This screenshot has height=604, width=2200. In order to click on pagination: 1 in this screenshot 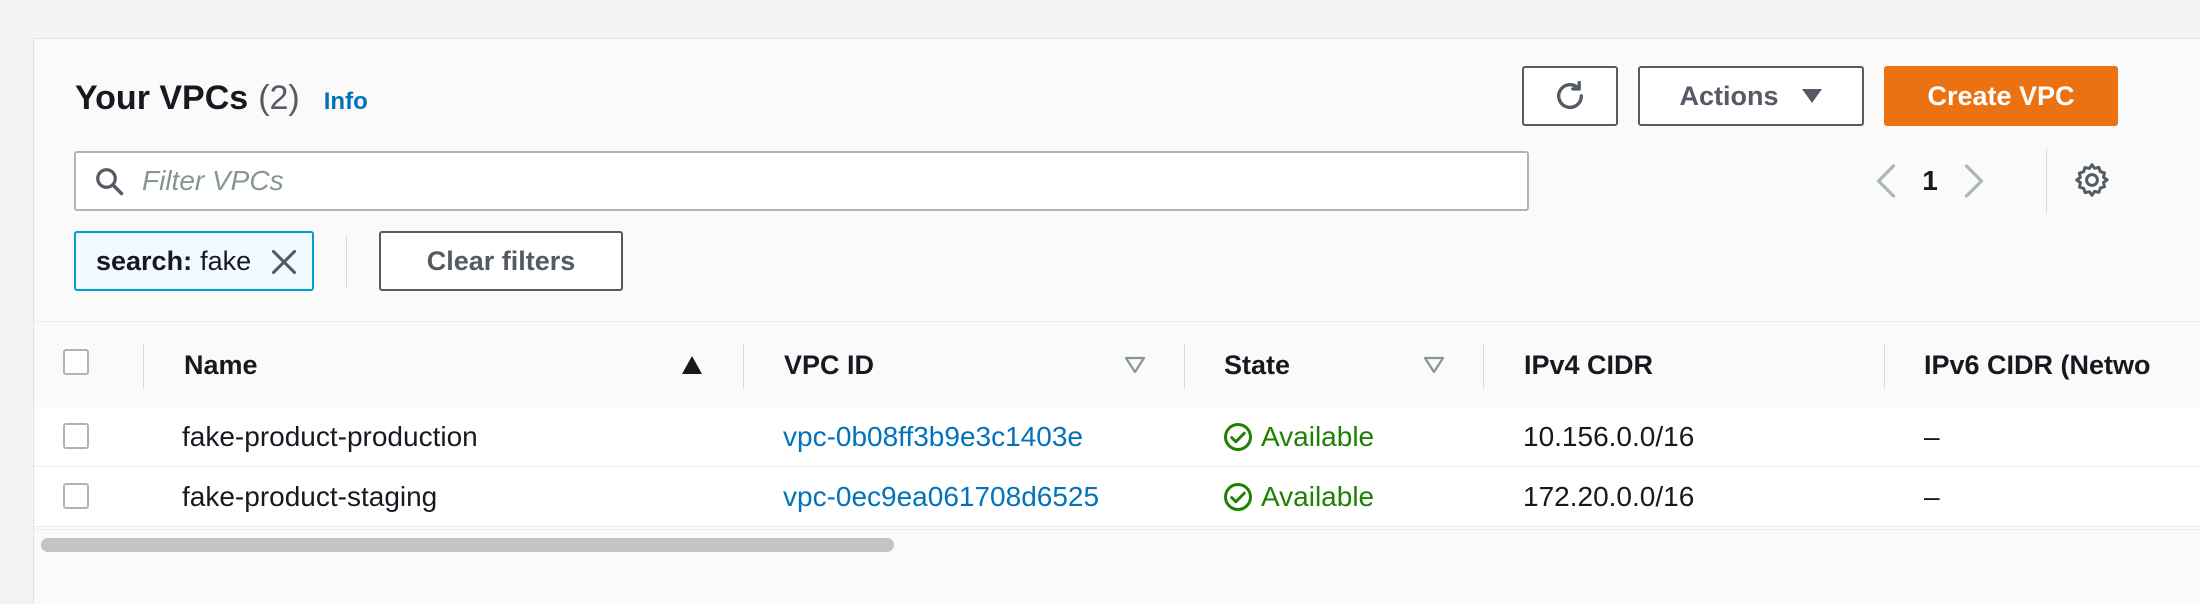, I will do `click(1930, 181)`.